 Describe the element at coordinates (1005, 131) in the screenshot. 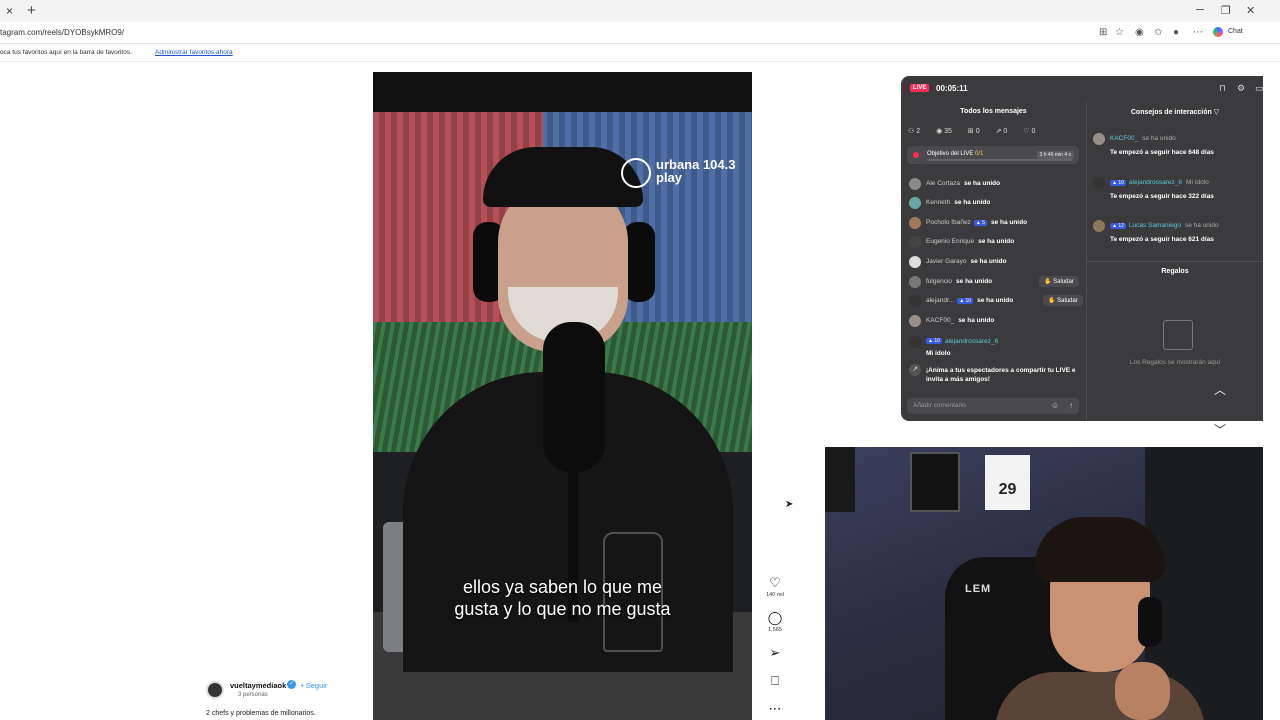

I see `shares-count: 0` at that location.